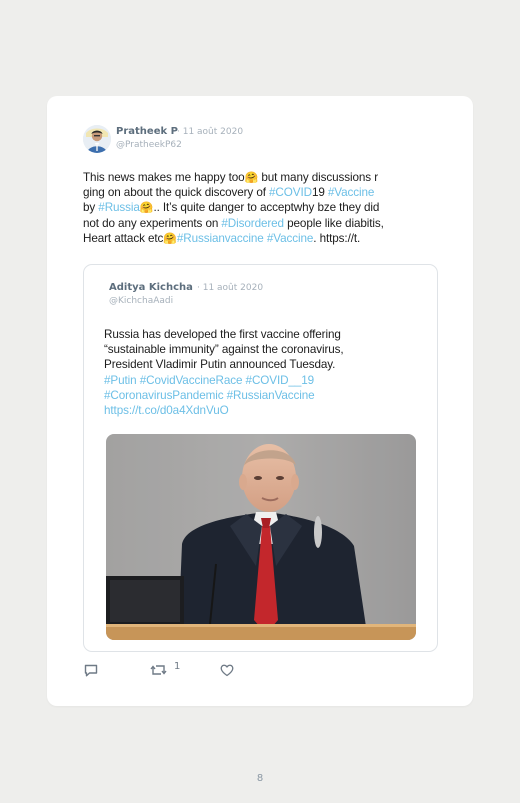 The height and width of the screenshot is (803, 520). What do you see at coordinates (191, 380) in the screenshot?
I see `hashtag-link: #CovidVaccineRace` at bounding box center [191, 380].